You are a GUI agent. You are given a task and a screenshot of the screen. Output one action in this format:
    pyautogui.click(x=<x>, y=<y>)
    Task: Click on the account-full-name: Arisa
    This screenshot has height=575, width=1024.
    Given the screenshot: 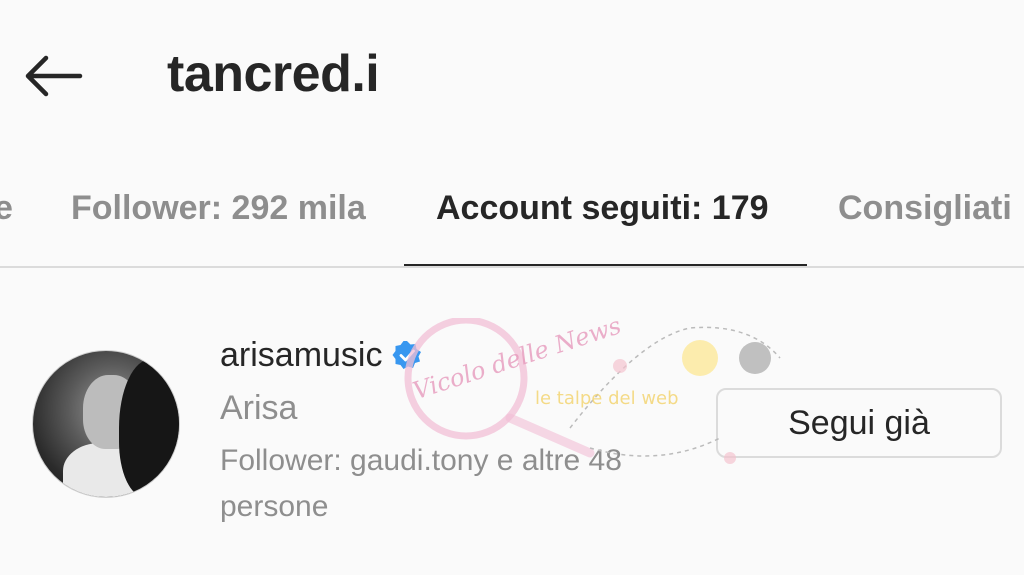 What is the action you would take?
    pyautogui.click(x=259, y=408)
    